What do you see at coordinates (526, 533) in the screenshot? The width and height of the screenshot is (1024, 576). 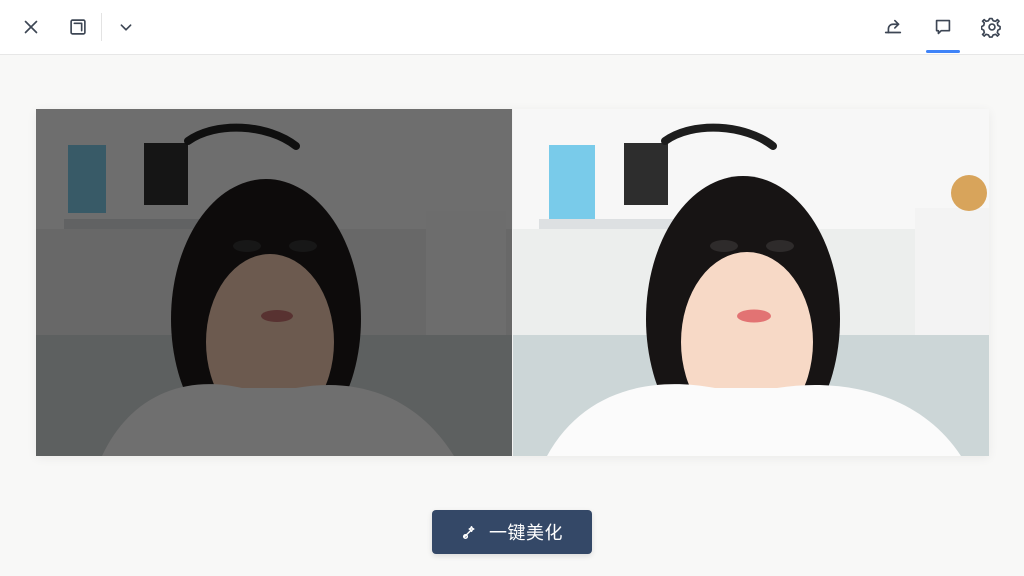 I see `beautify-label: 一键美化` at bounding box center [526, 533].